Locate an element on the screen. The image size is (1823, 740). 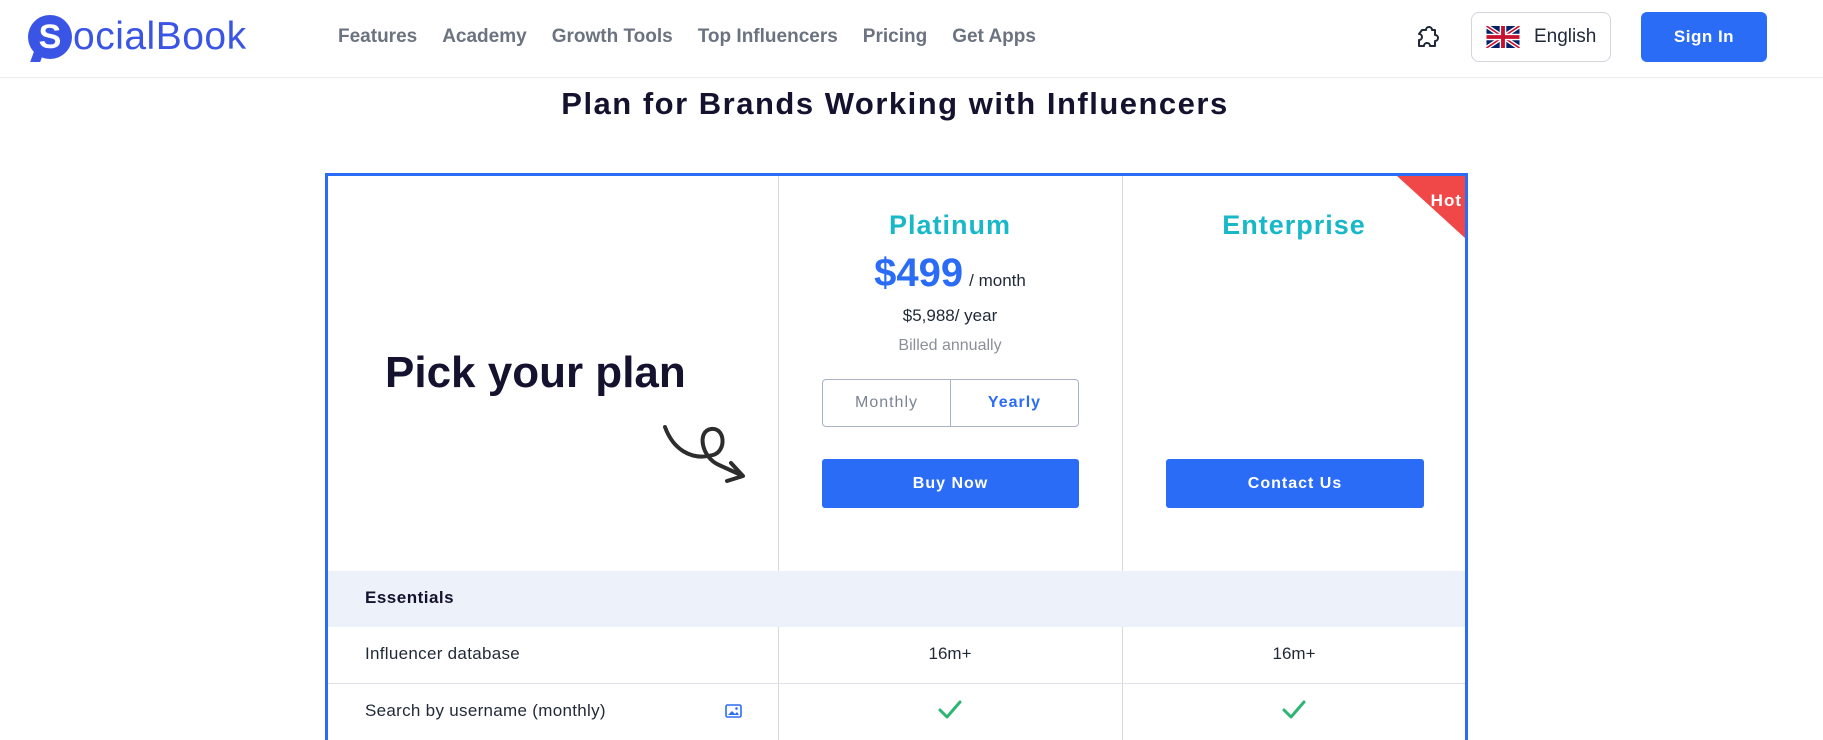
language-label: English is located at coordinates (1565, 36).